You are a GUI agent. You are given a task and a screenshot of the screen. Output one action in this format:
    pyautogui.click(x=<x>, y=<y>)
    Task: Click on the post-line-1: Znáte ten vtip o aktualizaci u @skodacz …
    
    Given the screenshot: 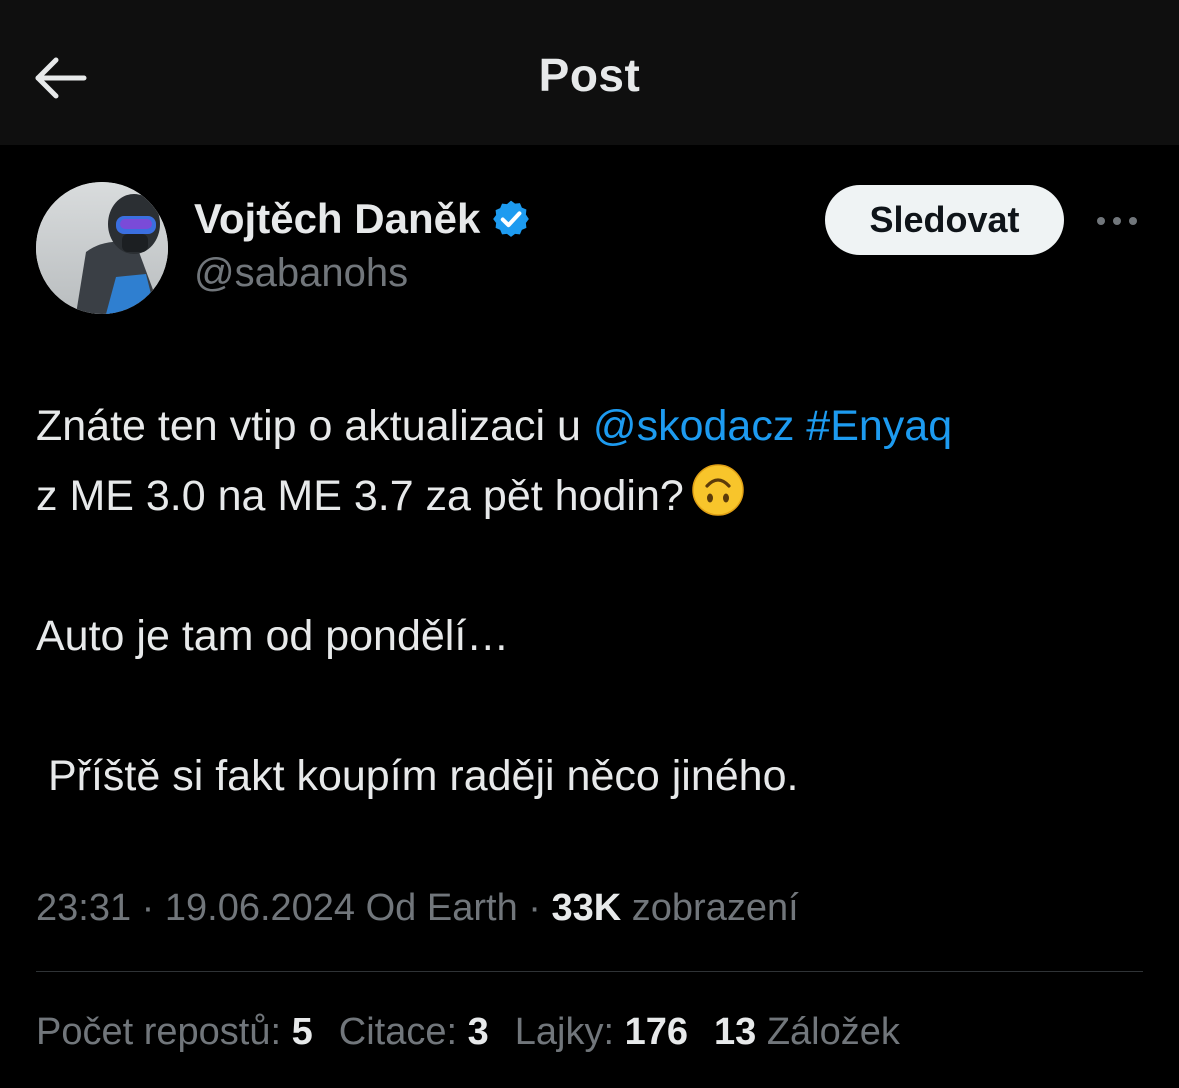 What is the action you would take?
    pyautogui.click(x=591, y=426)
    